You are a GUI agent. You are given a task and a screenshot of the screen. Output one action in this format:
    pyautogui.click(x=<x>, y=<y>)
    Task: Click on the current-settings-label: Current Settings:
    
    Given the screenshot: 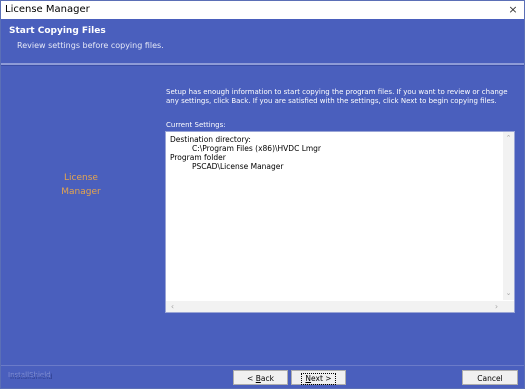 What is the action you would take?
    pyautogui.click(x=196, y=125)
    